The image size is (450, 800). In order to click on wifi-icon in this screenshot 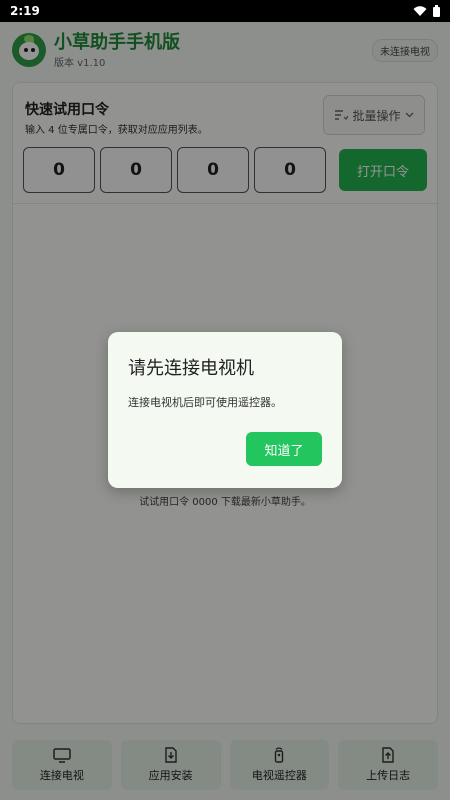, I will do `click(420, 10)`.